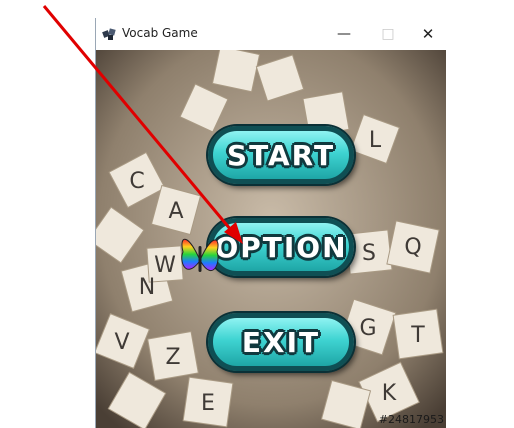 The image size is (514, 428). What do you see at coordinates (388, 34) in the screenshot?
I see `maximize-button: □` at bounding box center [388, 34].